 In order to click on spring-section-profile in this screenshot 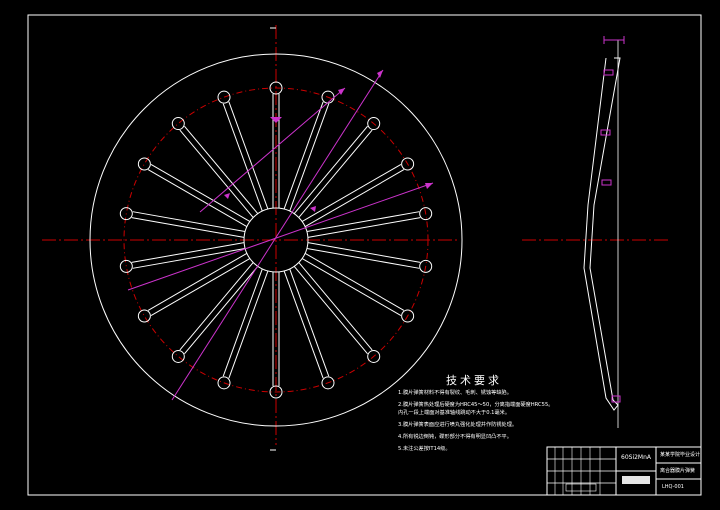, I will do `click(602, 234)`.